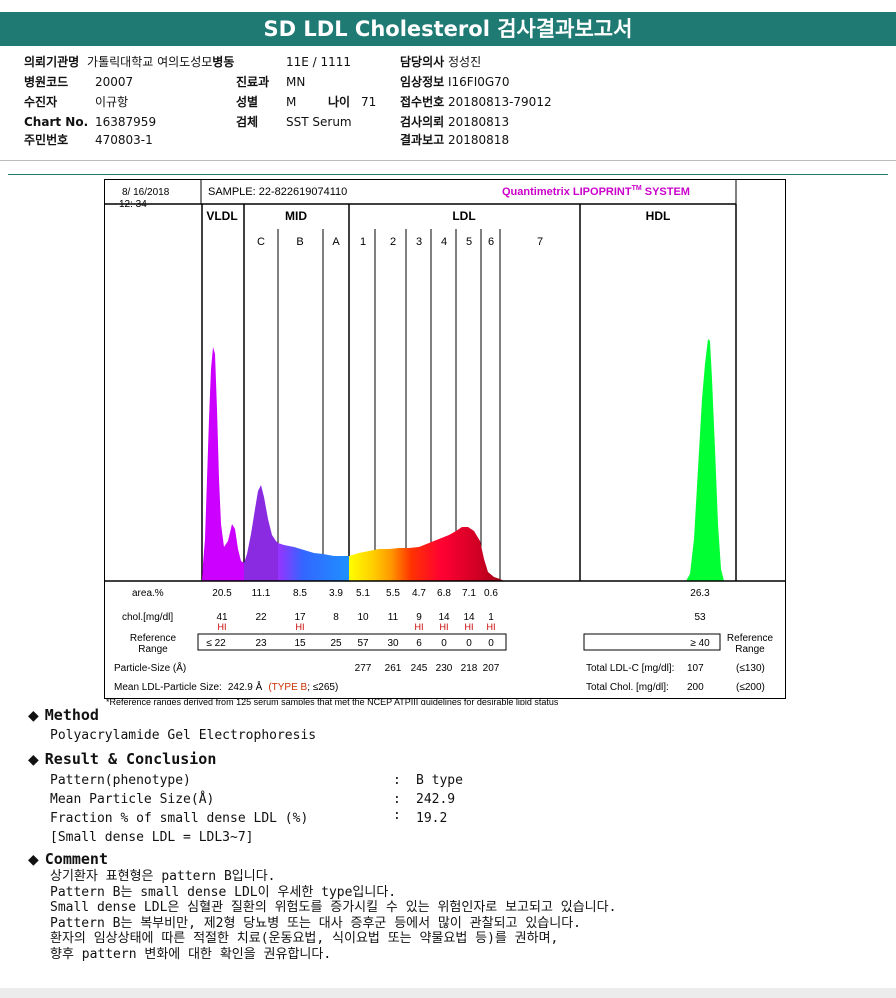 The image size is (896, 998). Describe the element at coordinates (147, 617) in the screenshot. I see `chol-label: chol.[mg/dl]` at that location.